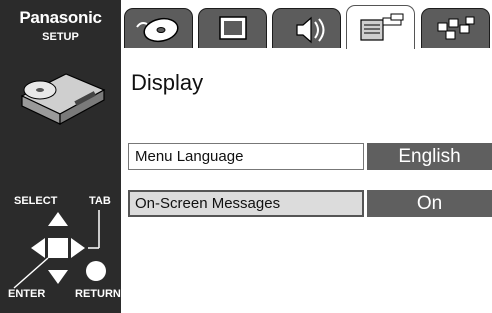  I want to click on tab-audio, so click(306, 28).